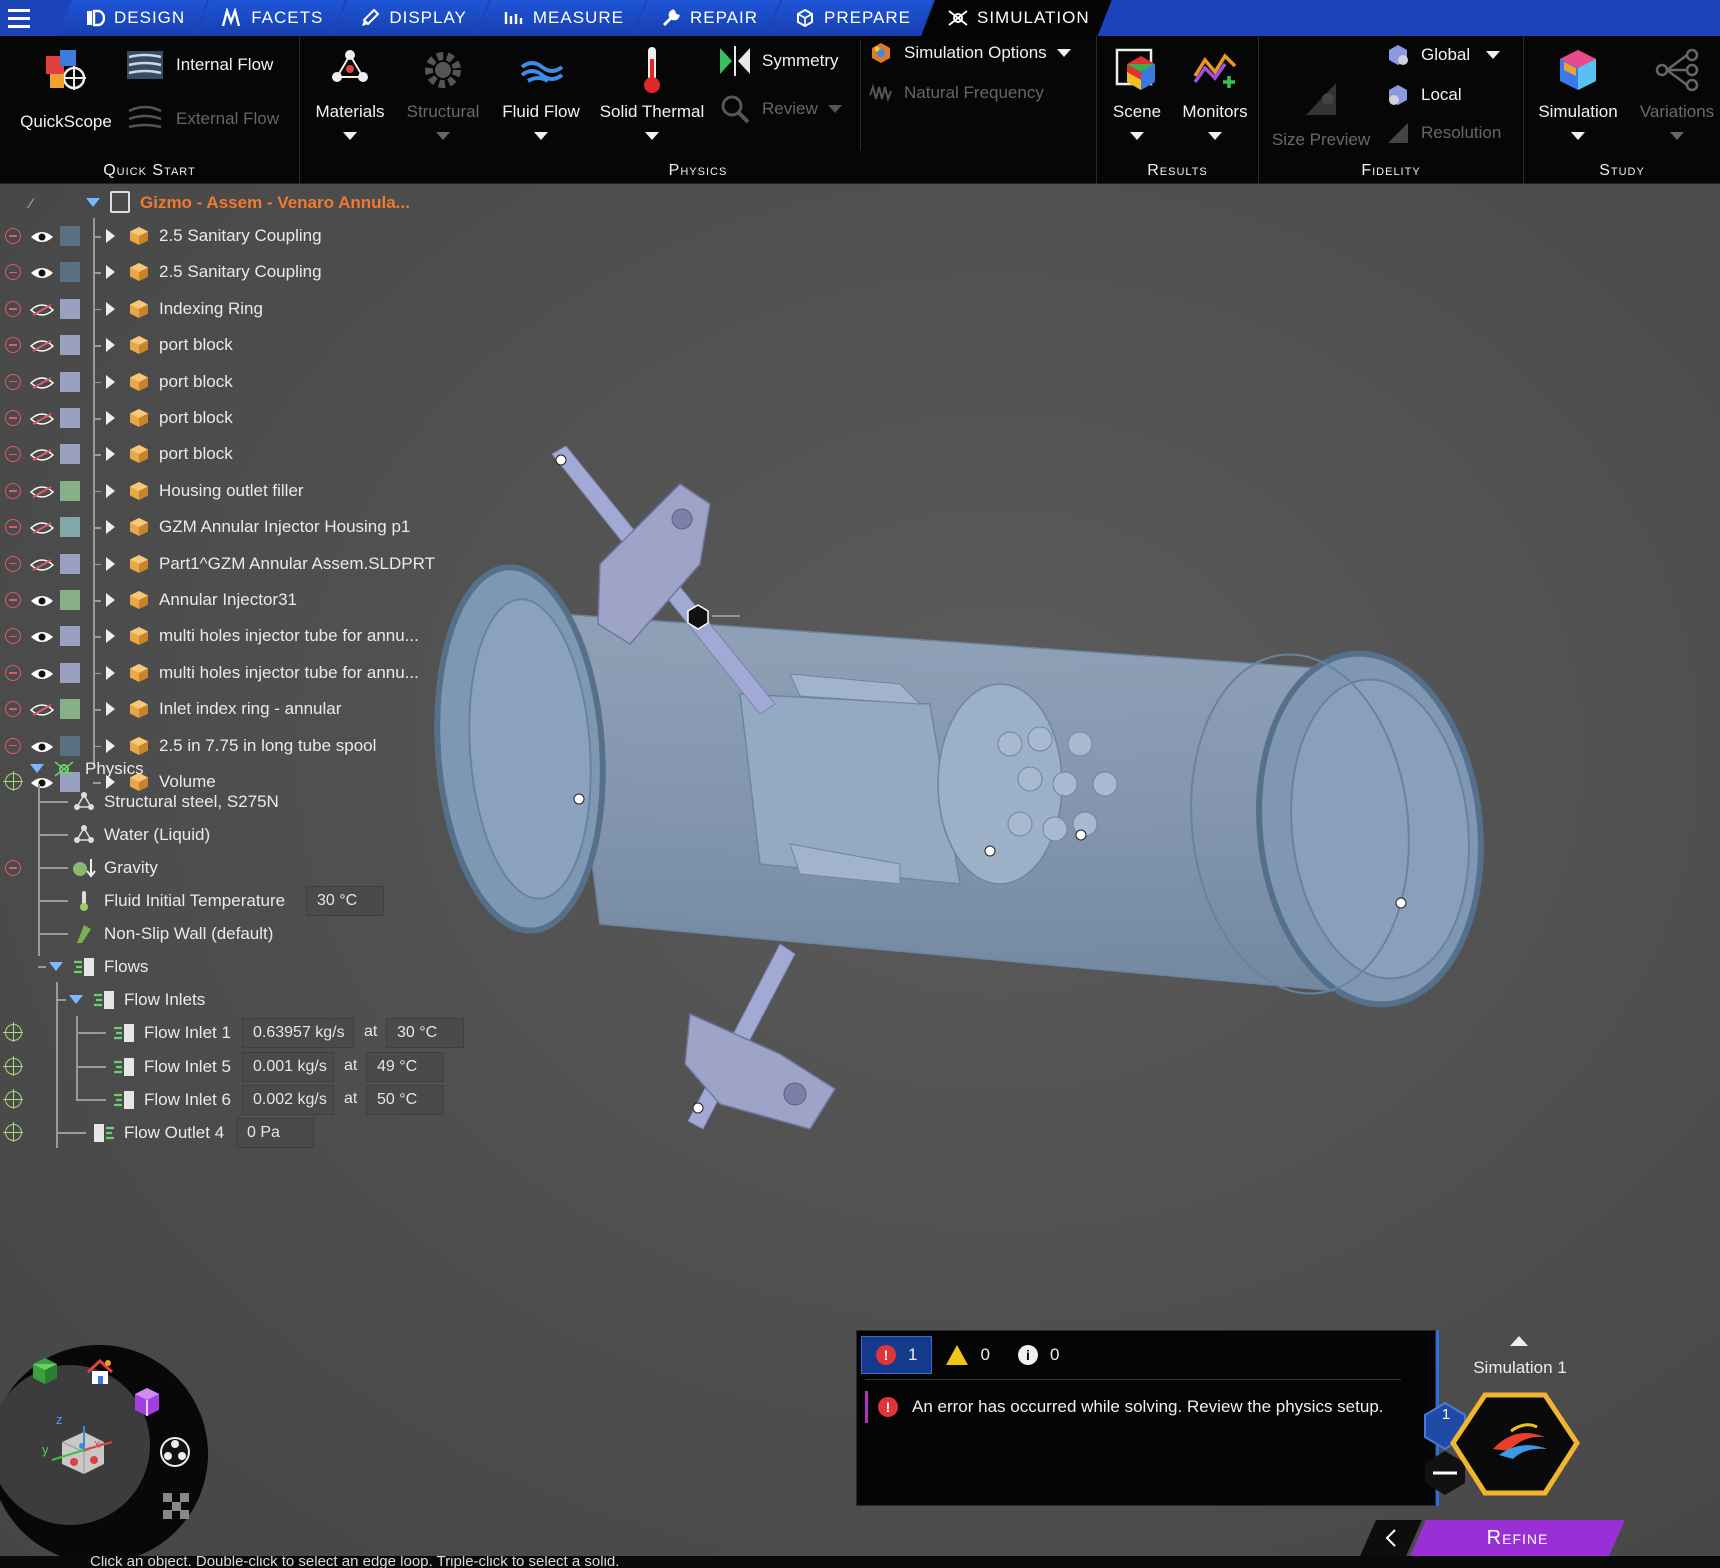  What do you see at coordinates (201, 119) in the screenshot?
I see `external-flow-button: External Flow` at bounding box center [201, 119].